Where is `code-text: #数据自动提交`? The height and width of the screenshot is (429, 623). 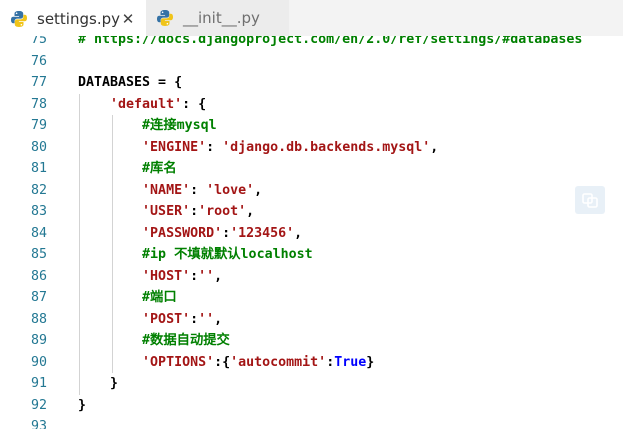
code-text: #数据自动提交 is located at coordinates (154, 341).